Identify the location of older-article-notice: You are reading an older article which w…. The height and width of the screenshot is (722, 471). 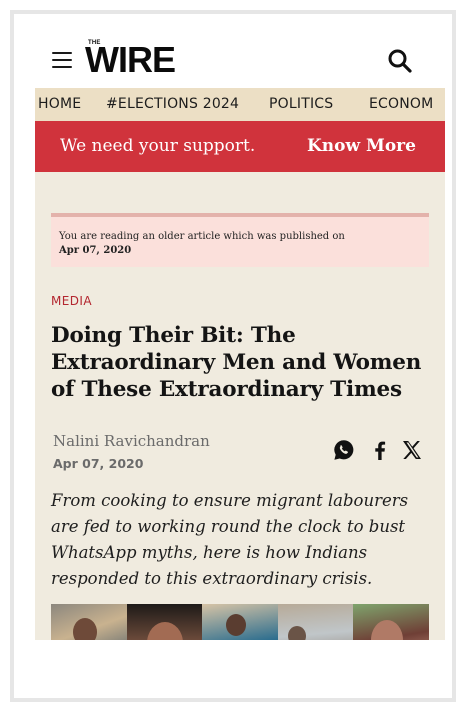
(240, 240).